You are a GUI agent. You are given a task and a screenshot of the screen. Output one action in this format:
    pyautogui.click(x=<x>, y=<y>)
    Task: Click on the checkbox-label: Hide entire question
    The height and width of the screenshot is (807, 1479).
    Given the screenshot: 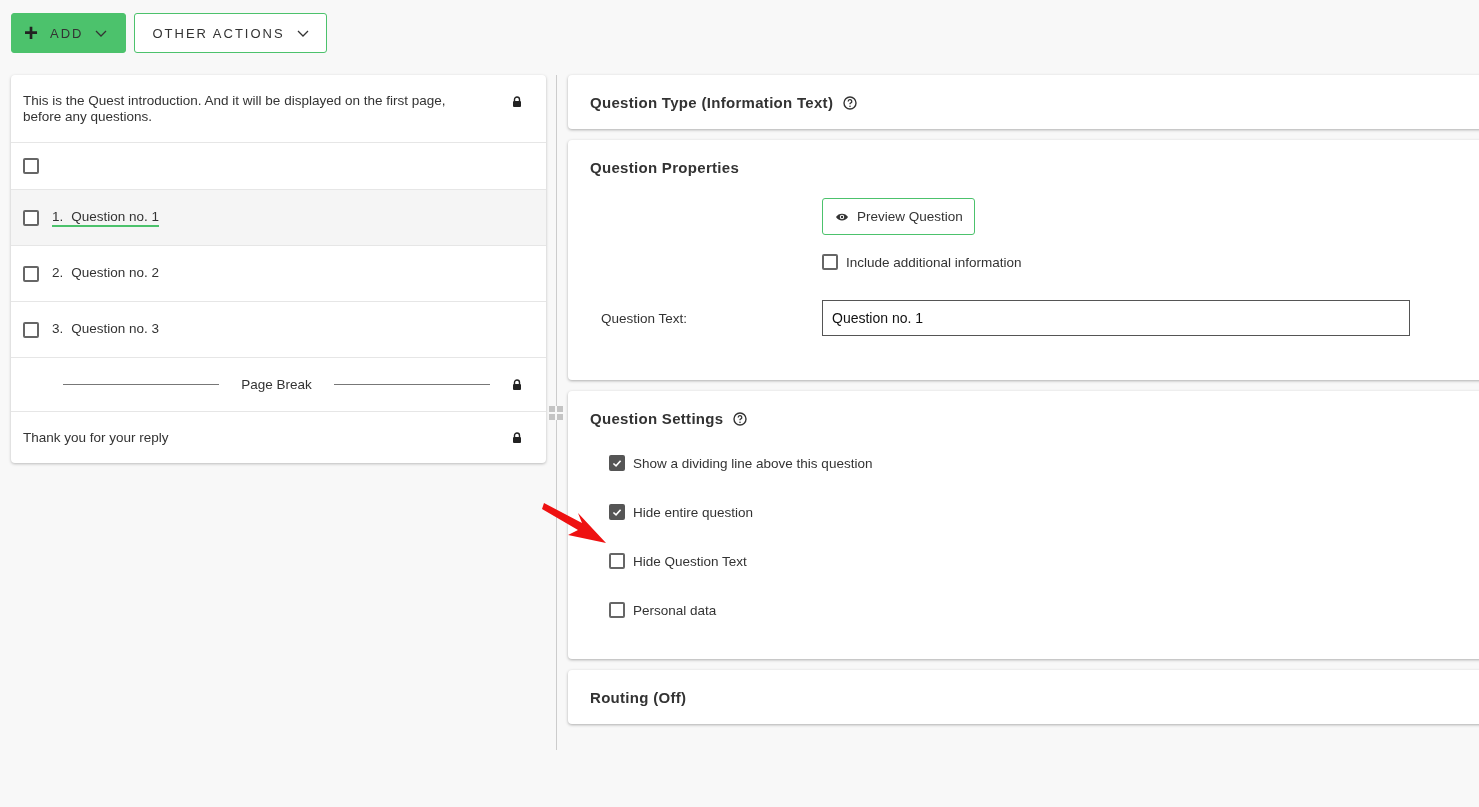 What is the action you would take?
    pyautogui.click(x=693, y=512)
    